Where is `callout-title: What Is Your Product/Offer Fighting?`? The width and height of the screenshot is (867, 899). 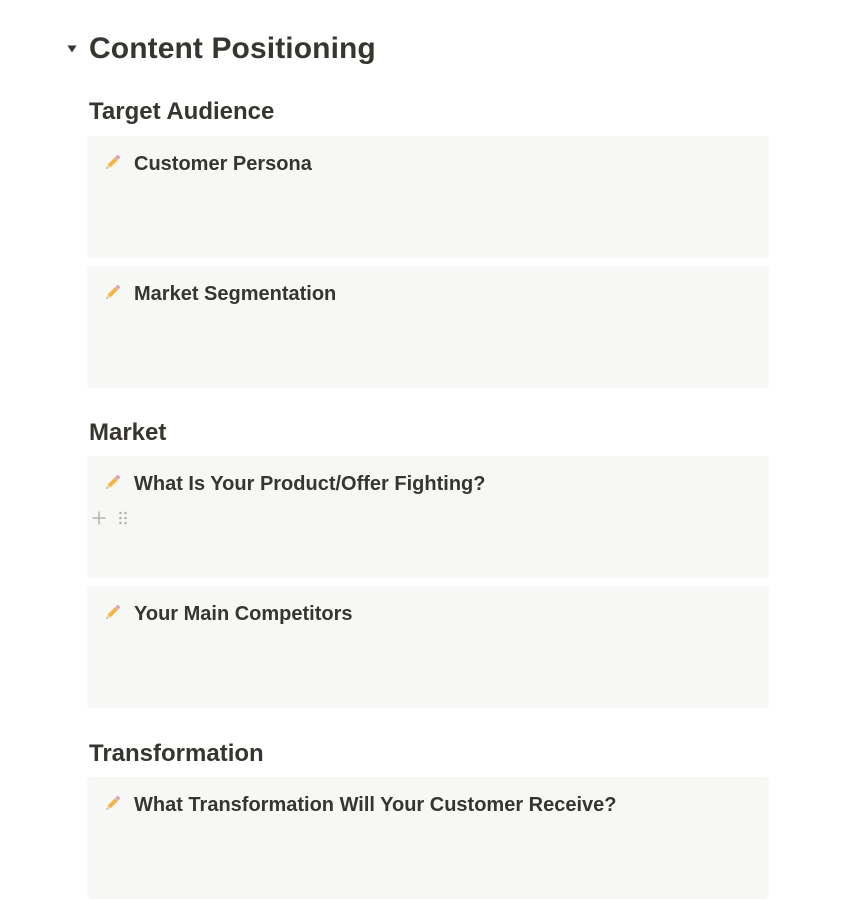
callout-title: What Is Your Product/Offer Fighting? is located at coordinates (309, 484).